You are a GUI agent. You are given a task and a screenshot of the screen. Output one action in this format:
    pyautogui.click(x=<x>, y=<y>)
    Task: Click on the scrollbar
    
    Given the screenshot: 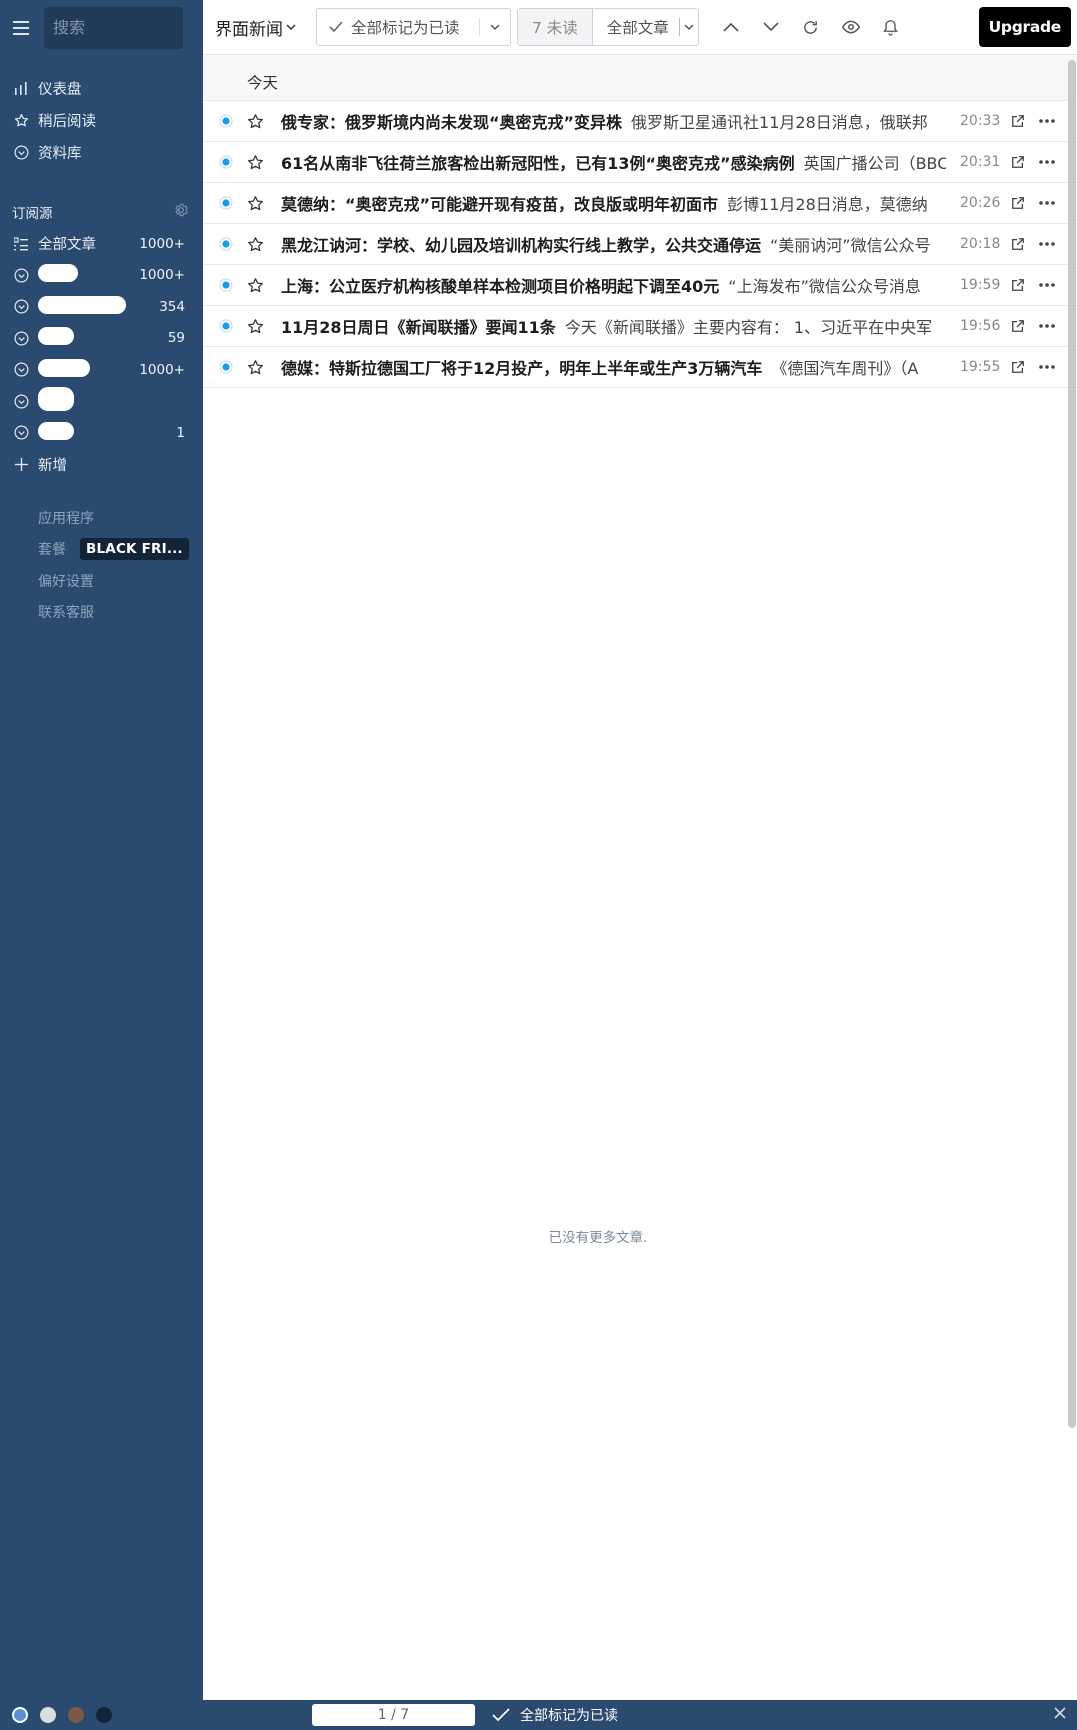 What is the action you would take?
    pyautogui.click(x=1072, y=742)
    